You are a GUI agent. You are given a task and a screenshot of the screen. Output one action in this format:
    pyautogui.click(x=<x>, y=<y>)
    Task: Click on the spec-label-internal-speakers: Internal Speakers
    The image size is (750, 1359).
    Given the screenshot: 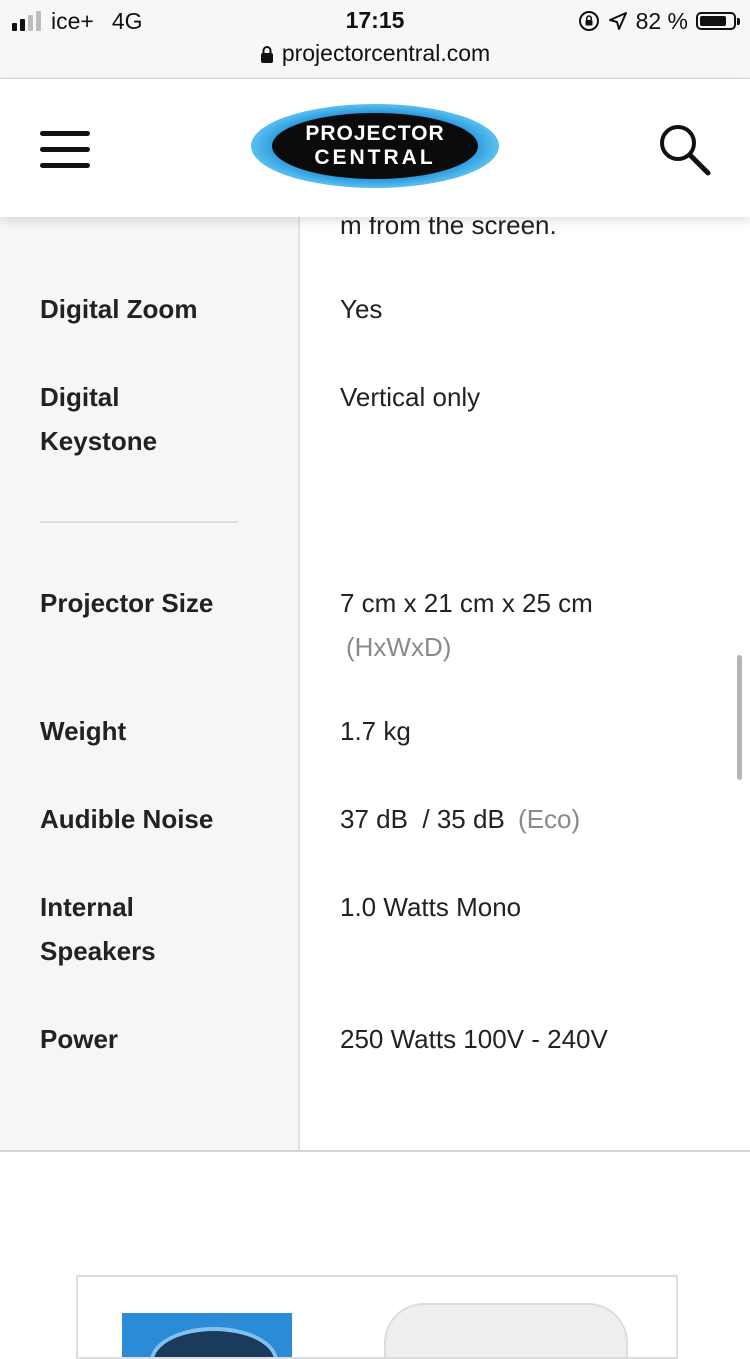 What is the action you would take?
    pyautogui.click(x=155, y=929)
    